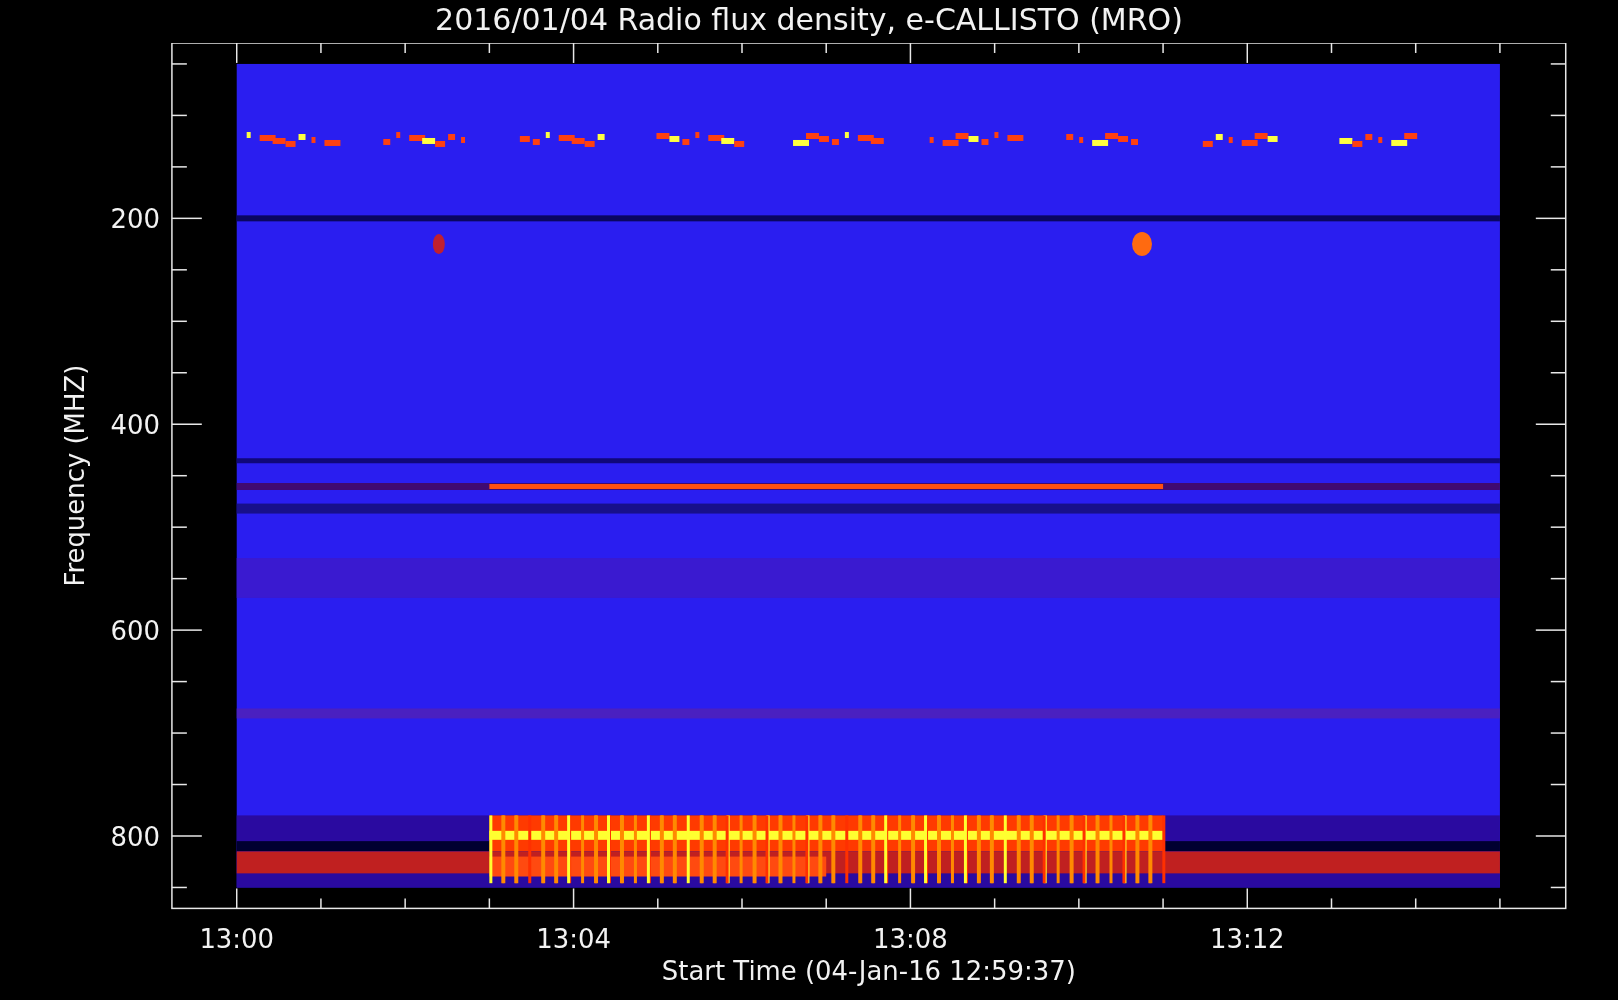  I want to click on plot-title: 2016/01/04 Radio flux density, e-CALLISTO (MRO), so click(809, 20).